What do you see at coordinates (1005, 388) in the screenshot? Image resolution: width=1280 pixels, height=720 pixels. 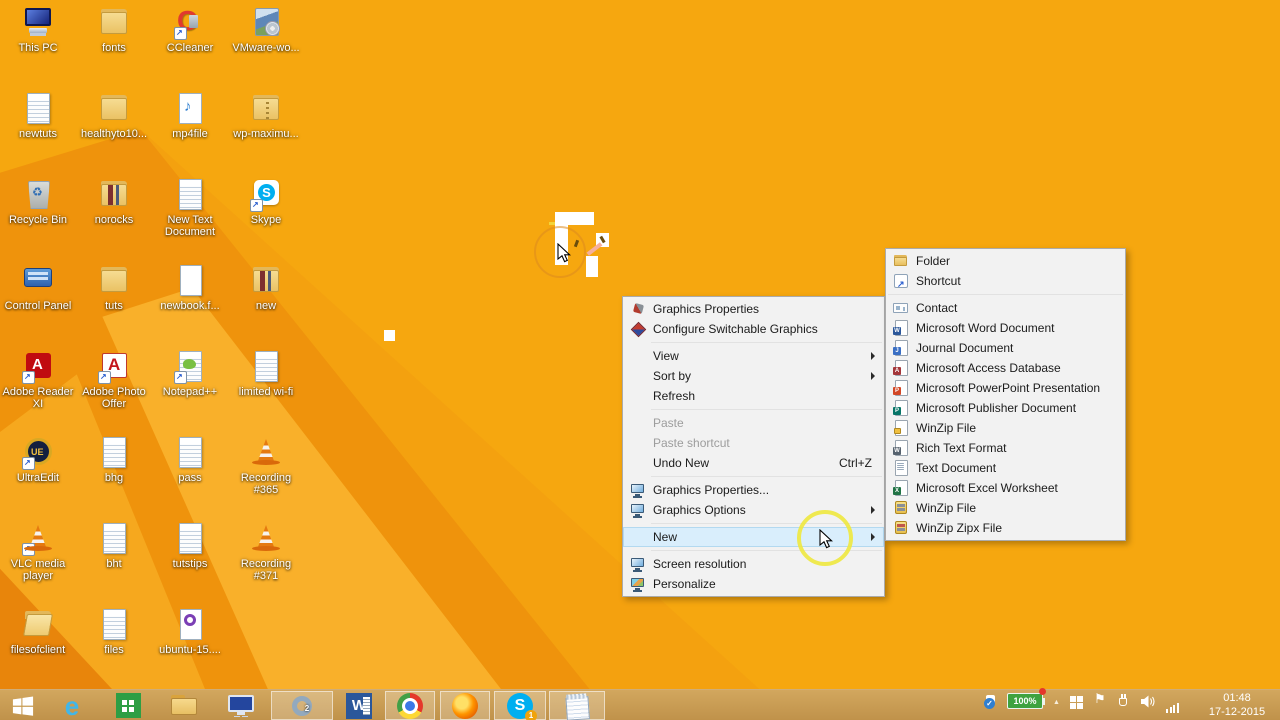 I see `submenu-item-powerpoint-presentation: Microsoft PowerPoint Presentation` at bounding box center [1005, 388].